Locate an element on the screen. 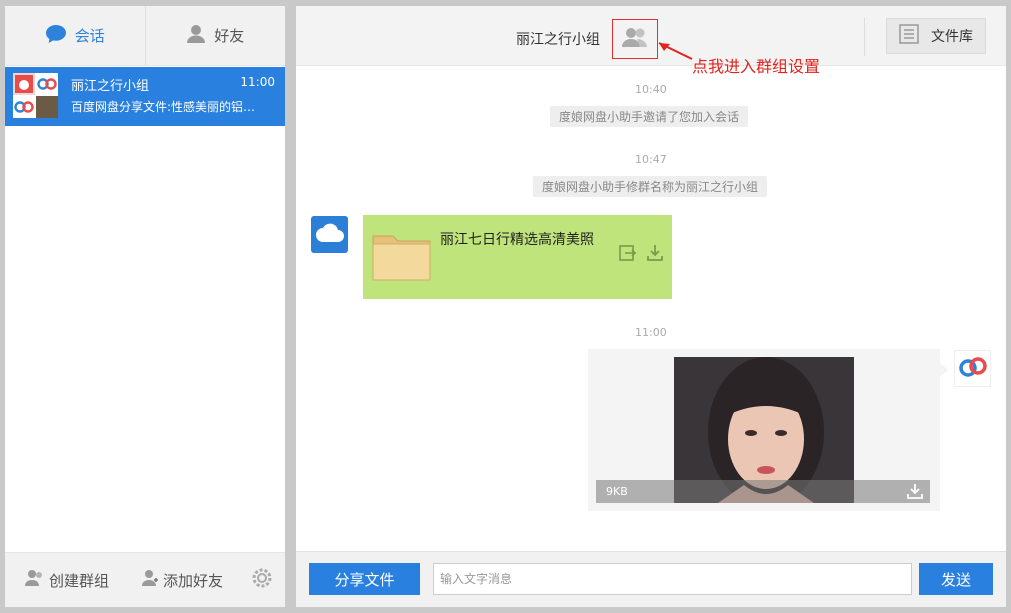 This screenshot has width=1011, height=613. bubble-tail is located at coordinates (944, 370).